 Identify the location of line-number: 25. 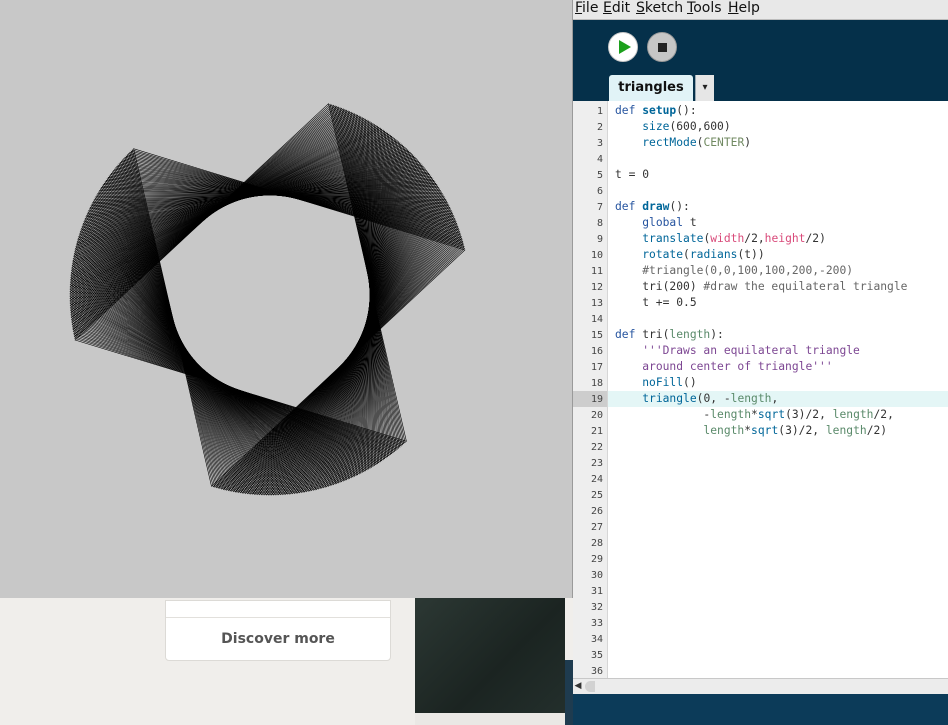
(596, 495).